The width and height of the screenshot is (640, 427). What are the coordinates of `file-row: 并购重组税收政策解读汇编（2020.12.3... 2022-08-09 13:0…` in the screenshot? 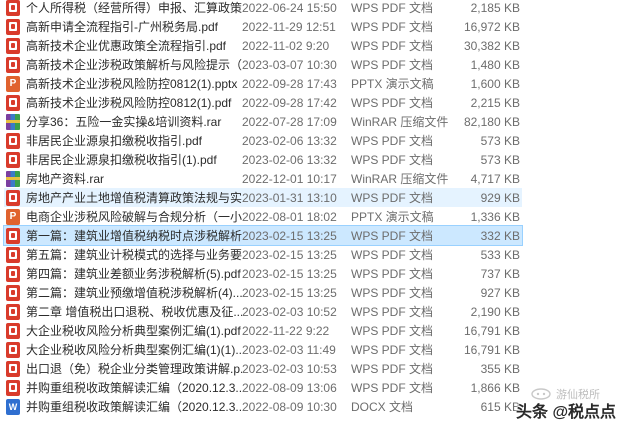 It's located at (263, 387).